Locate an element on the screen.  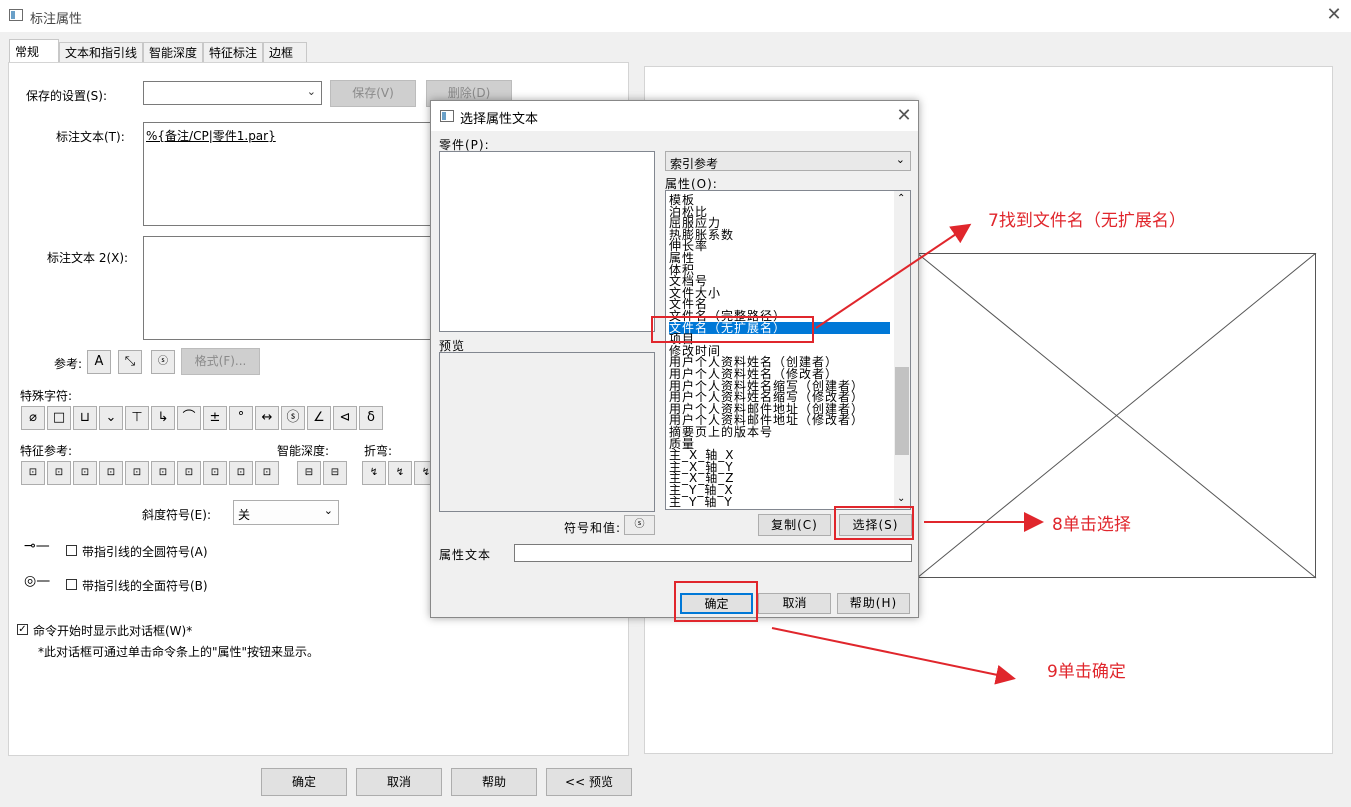
arrow-step9 is located at coordinates (893, 656).